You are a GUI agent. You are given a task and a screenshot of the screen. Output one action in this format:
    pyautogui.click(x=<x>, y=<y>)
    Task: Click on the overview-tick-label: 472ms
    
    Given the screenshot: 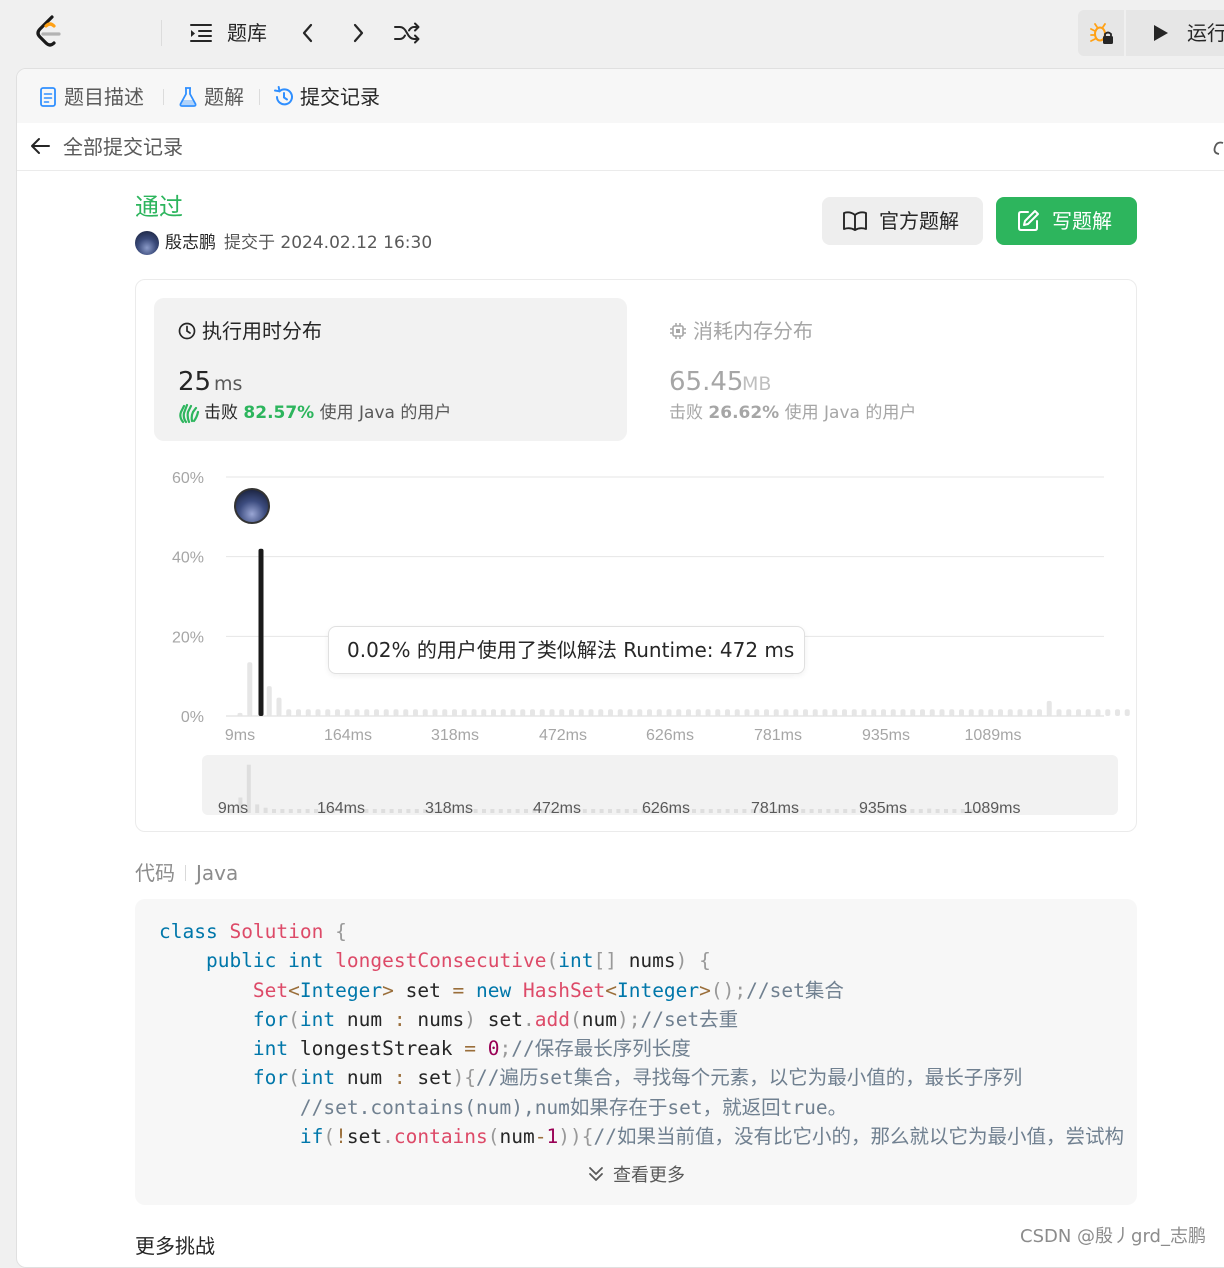 What is the action you would take?
    pyautogui.click(x=557, y=807)
    